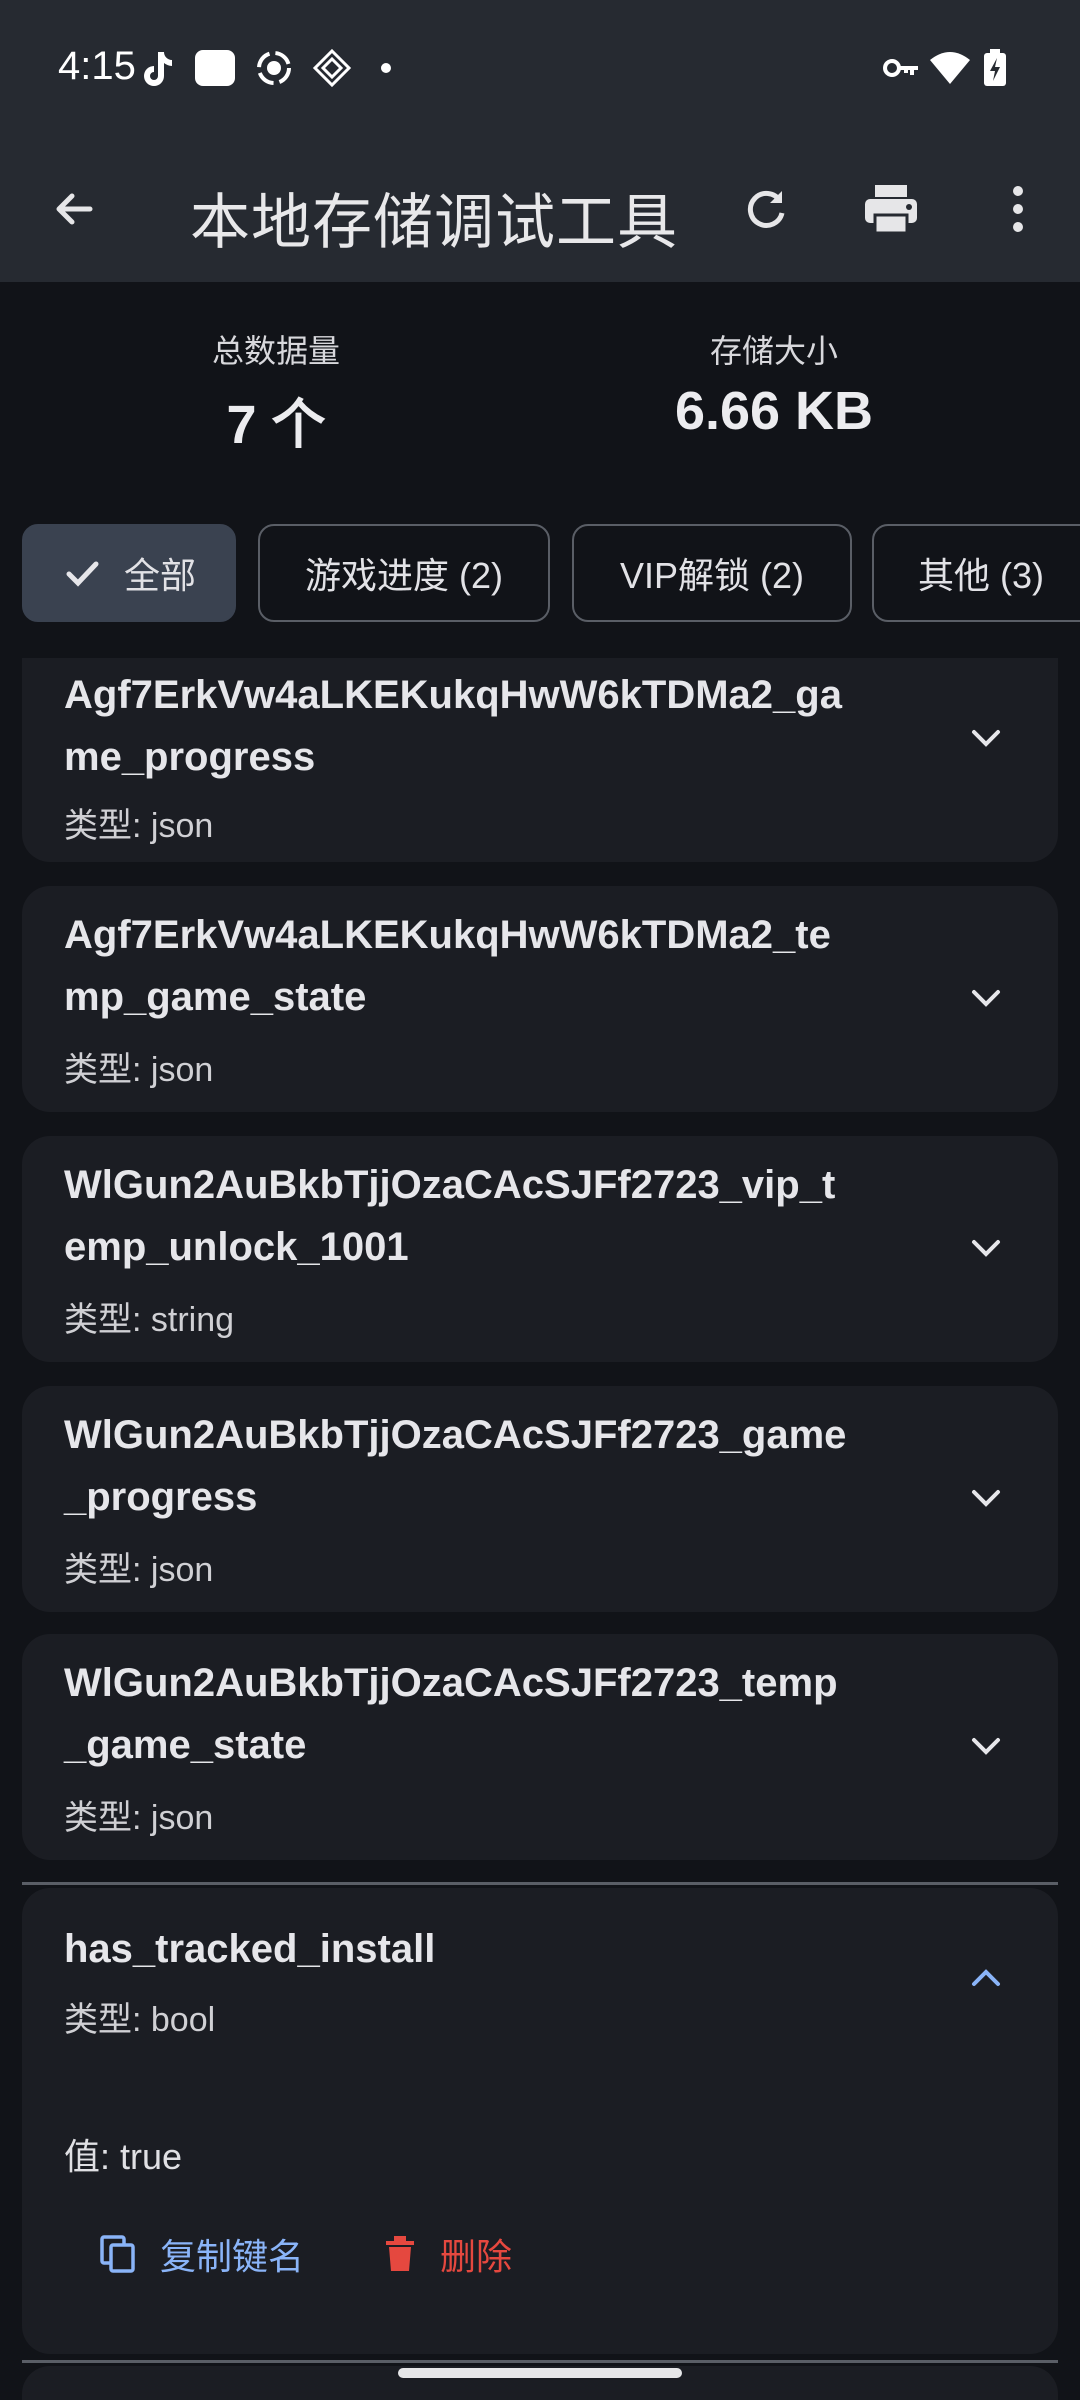 The height and width of the screenshot is (2400, 1080). Describe the element at coordinates (1018, 209) in the screenshot. I see `more-vert-icon` at that location.